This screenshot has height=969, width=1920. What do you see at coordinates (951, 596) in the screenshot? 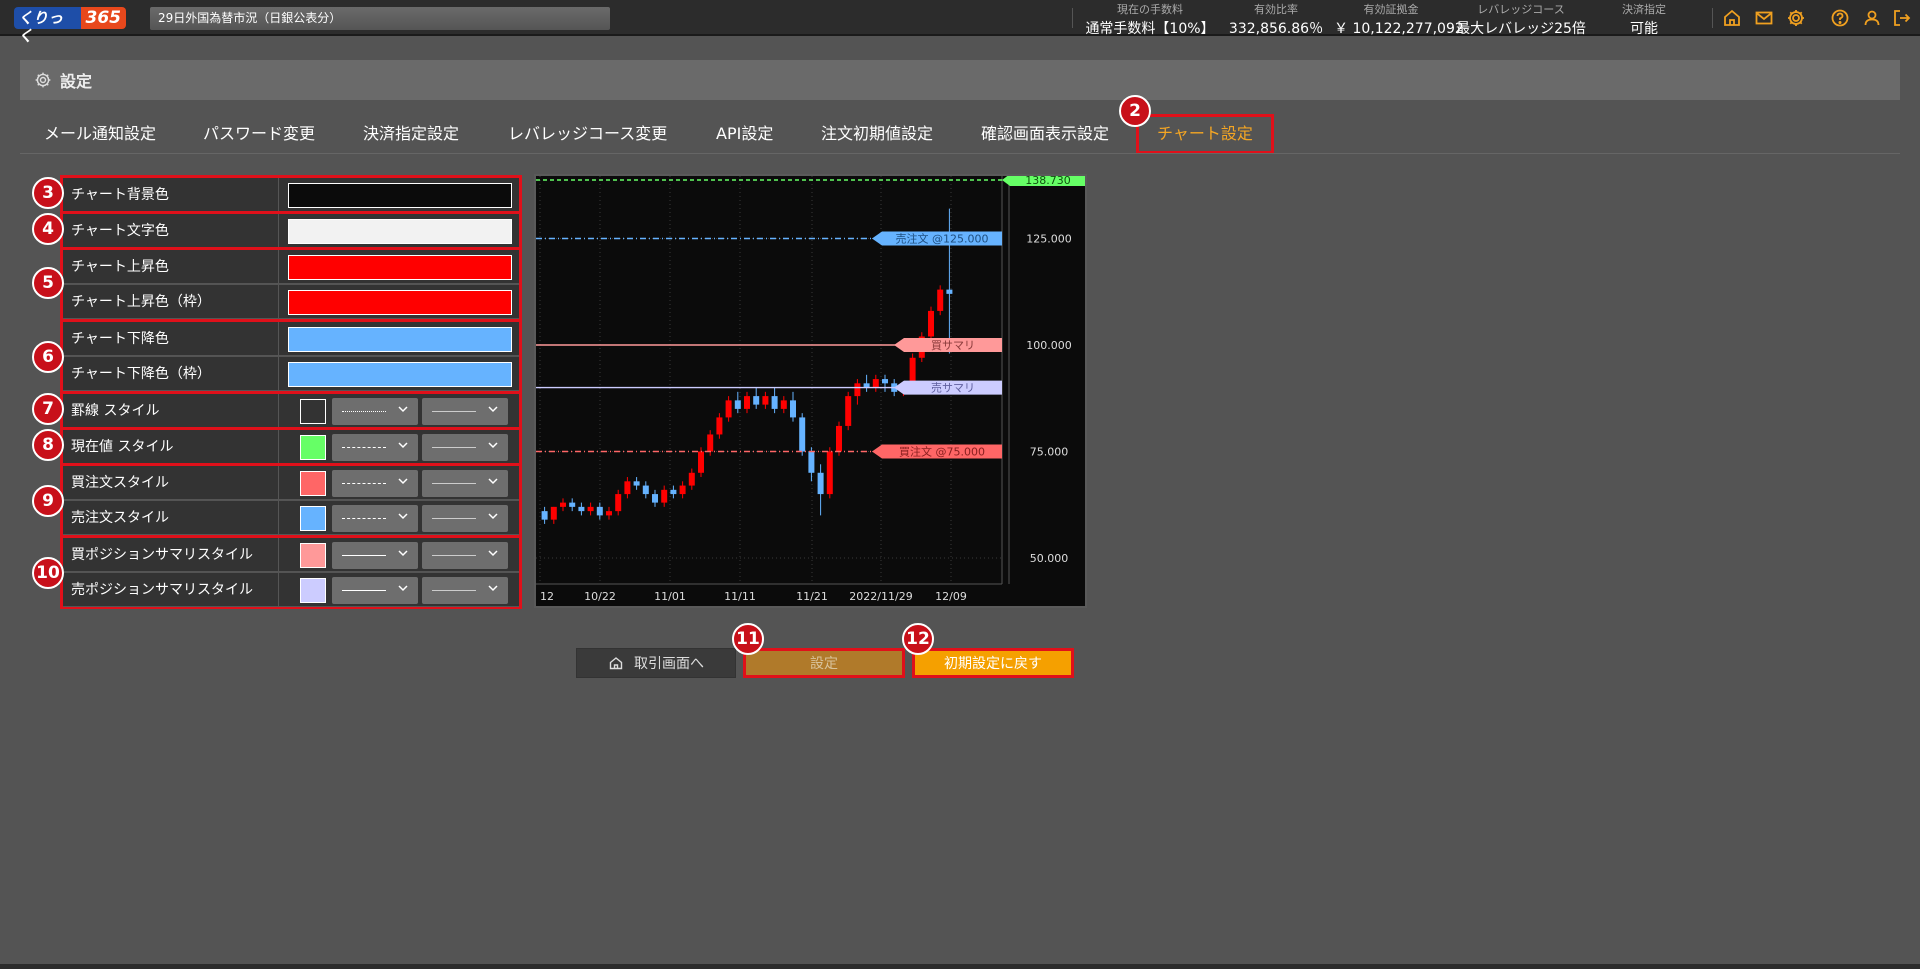
I see `chart-x-tick-label: 12/09` at bounding box center [951, 596].